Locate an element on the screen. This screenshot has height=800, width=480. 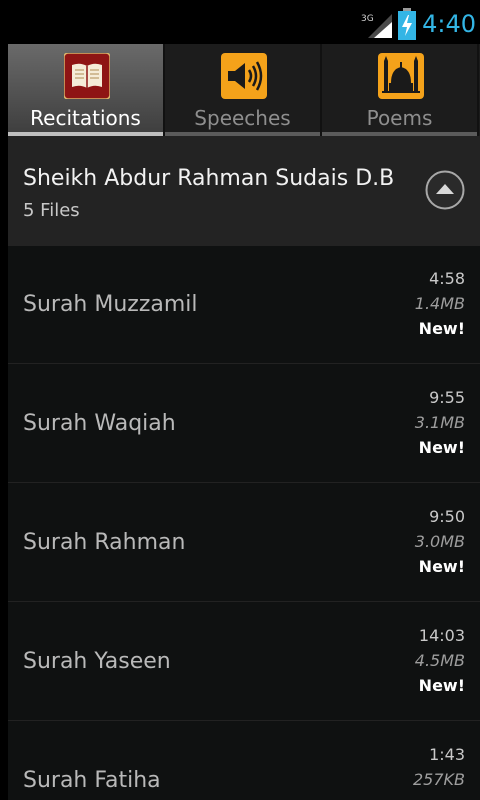
tab-poems-label: Poems is located at coordinates (399, 118).